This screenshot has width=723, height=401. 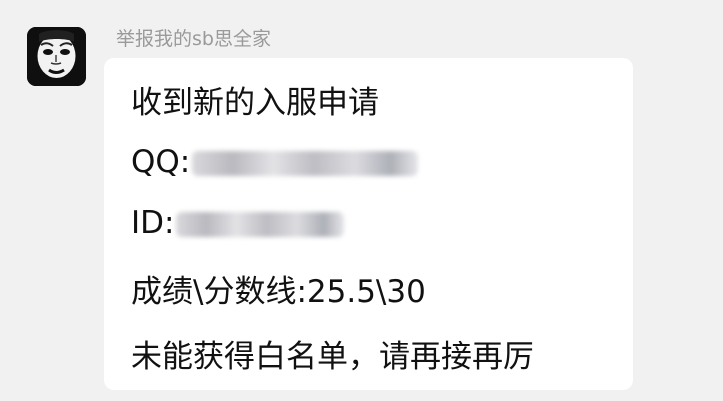 I want to click on sender-avatar, so click(x=56, y=56).